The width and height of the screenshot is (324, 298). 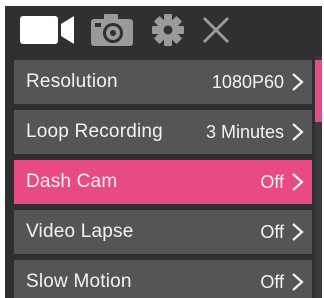 I want to click on menu-item-value: 1080P60, so click(x=247, y=81).